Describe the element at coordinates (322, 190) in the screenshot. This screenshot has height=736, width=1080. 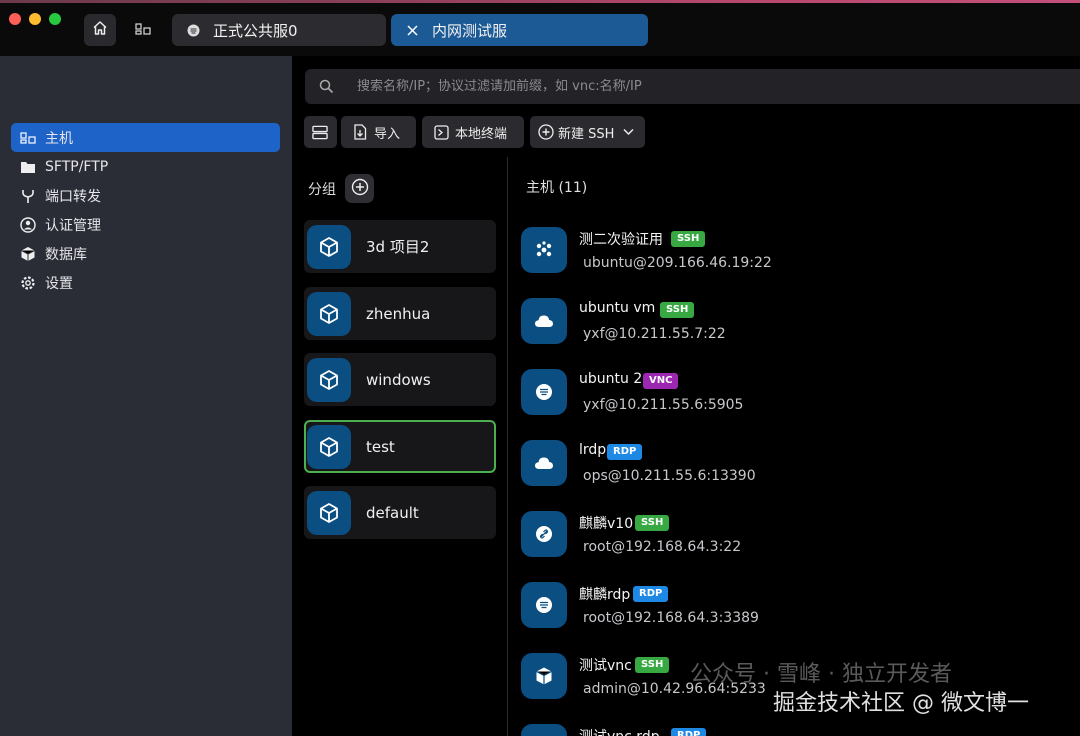
I see `groups-title: 分组` at that location.